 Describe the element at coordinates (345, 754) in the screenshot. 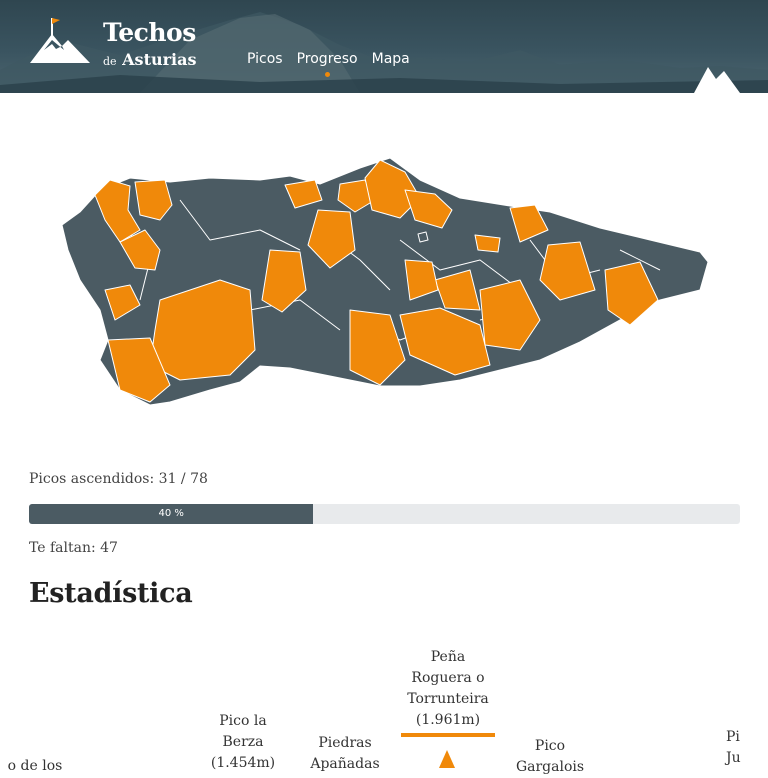

I see `stat-peak-2: Piedras Apañadas` at that location.